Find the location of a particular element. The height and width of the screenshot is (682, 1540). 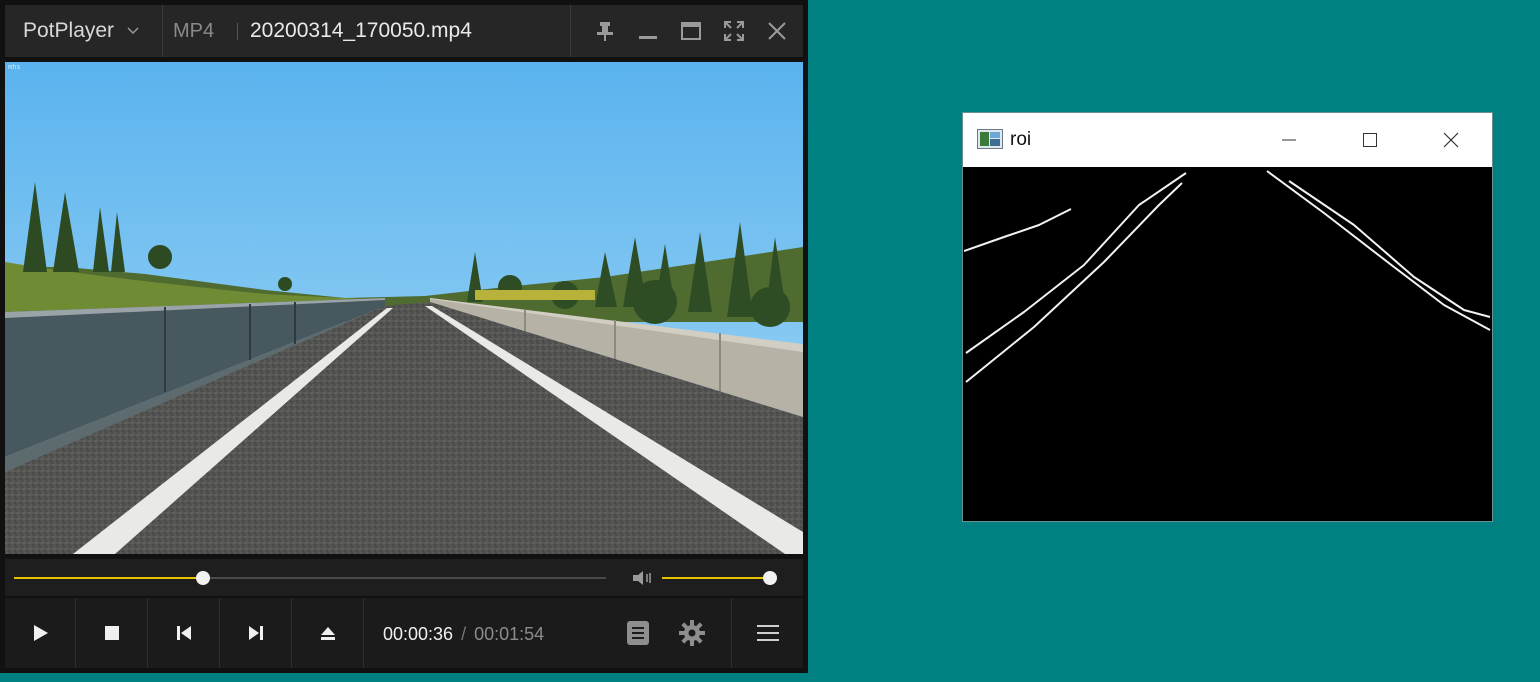

play-button is located at coordinates (40, 633).